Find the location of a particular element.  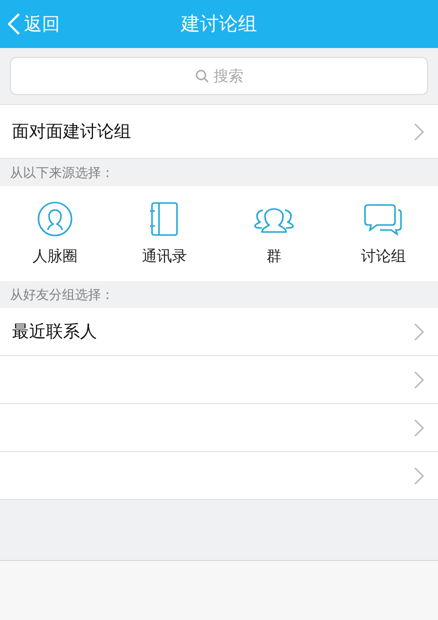

chat-bubbles-icon is located at coordinates (383, 219).